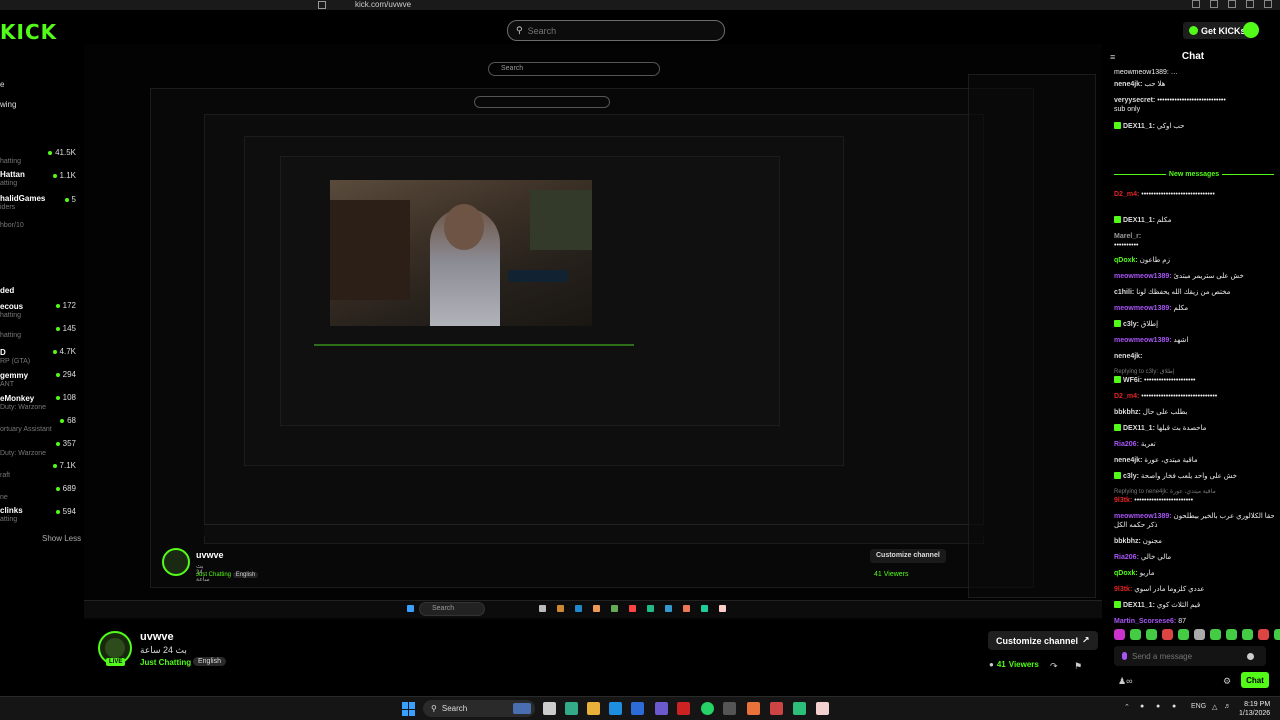 Image resolution: width=1280 pixels, height=720 pixels. What do you see at coordinates (28, 32) in the screenshot?
I see `kick-logo: KICK` at bounding box center [28, 32].